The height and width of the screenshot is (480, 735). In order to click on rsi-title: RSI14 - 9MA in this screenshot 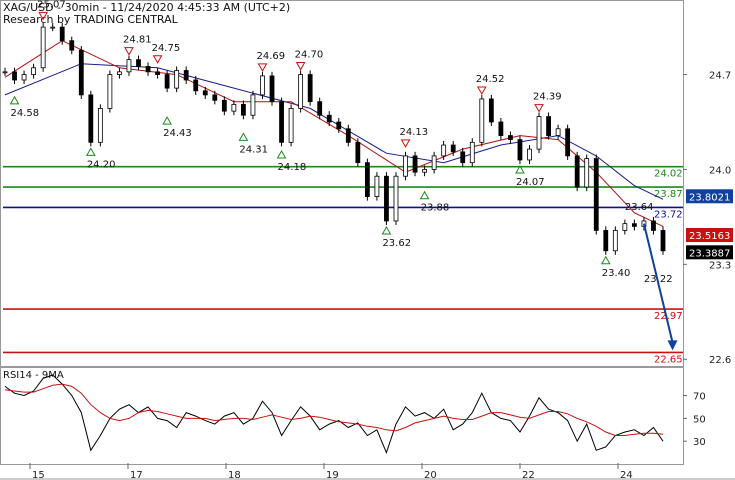, I will do `click(33, 375)`.